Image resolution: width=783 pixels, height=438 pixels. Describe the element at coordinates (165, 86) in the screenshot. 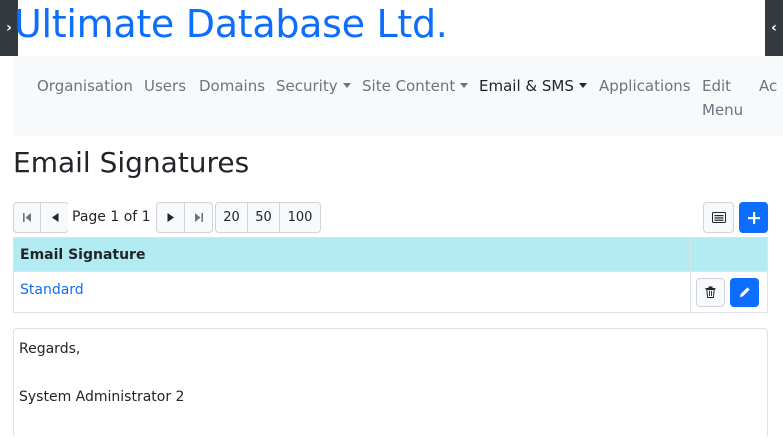

I see `nav-item-users: Users` at that location.